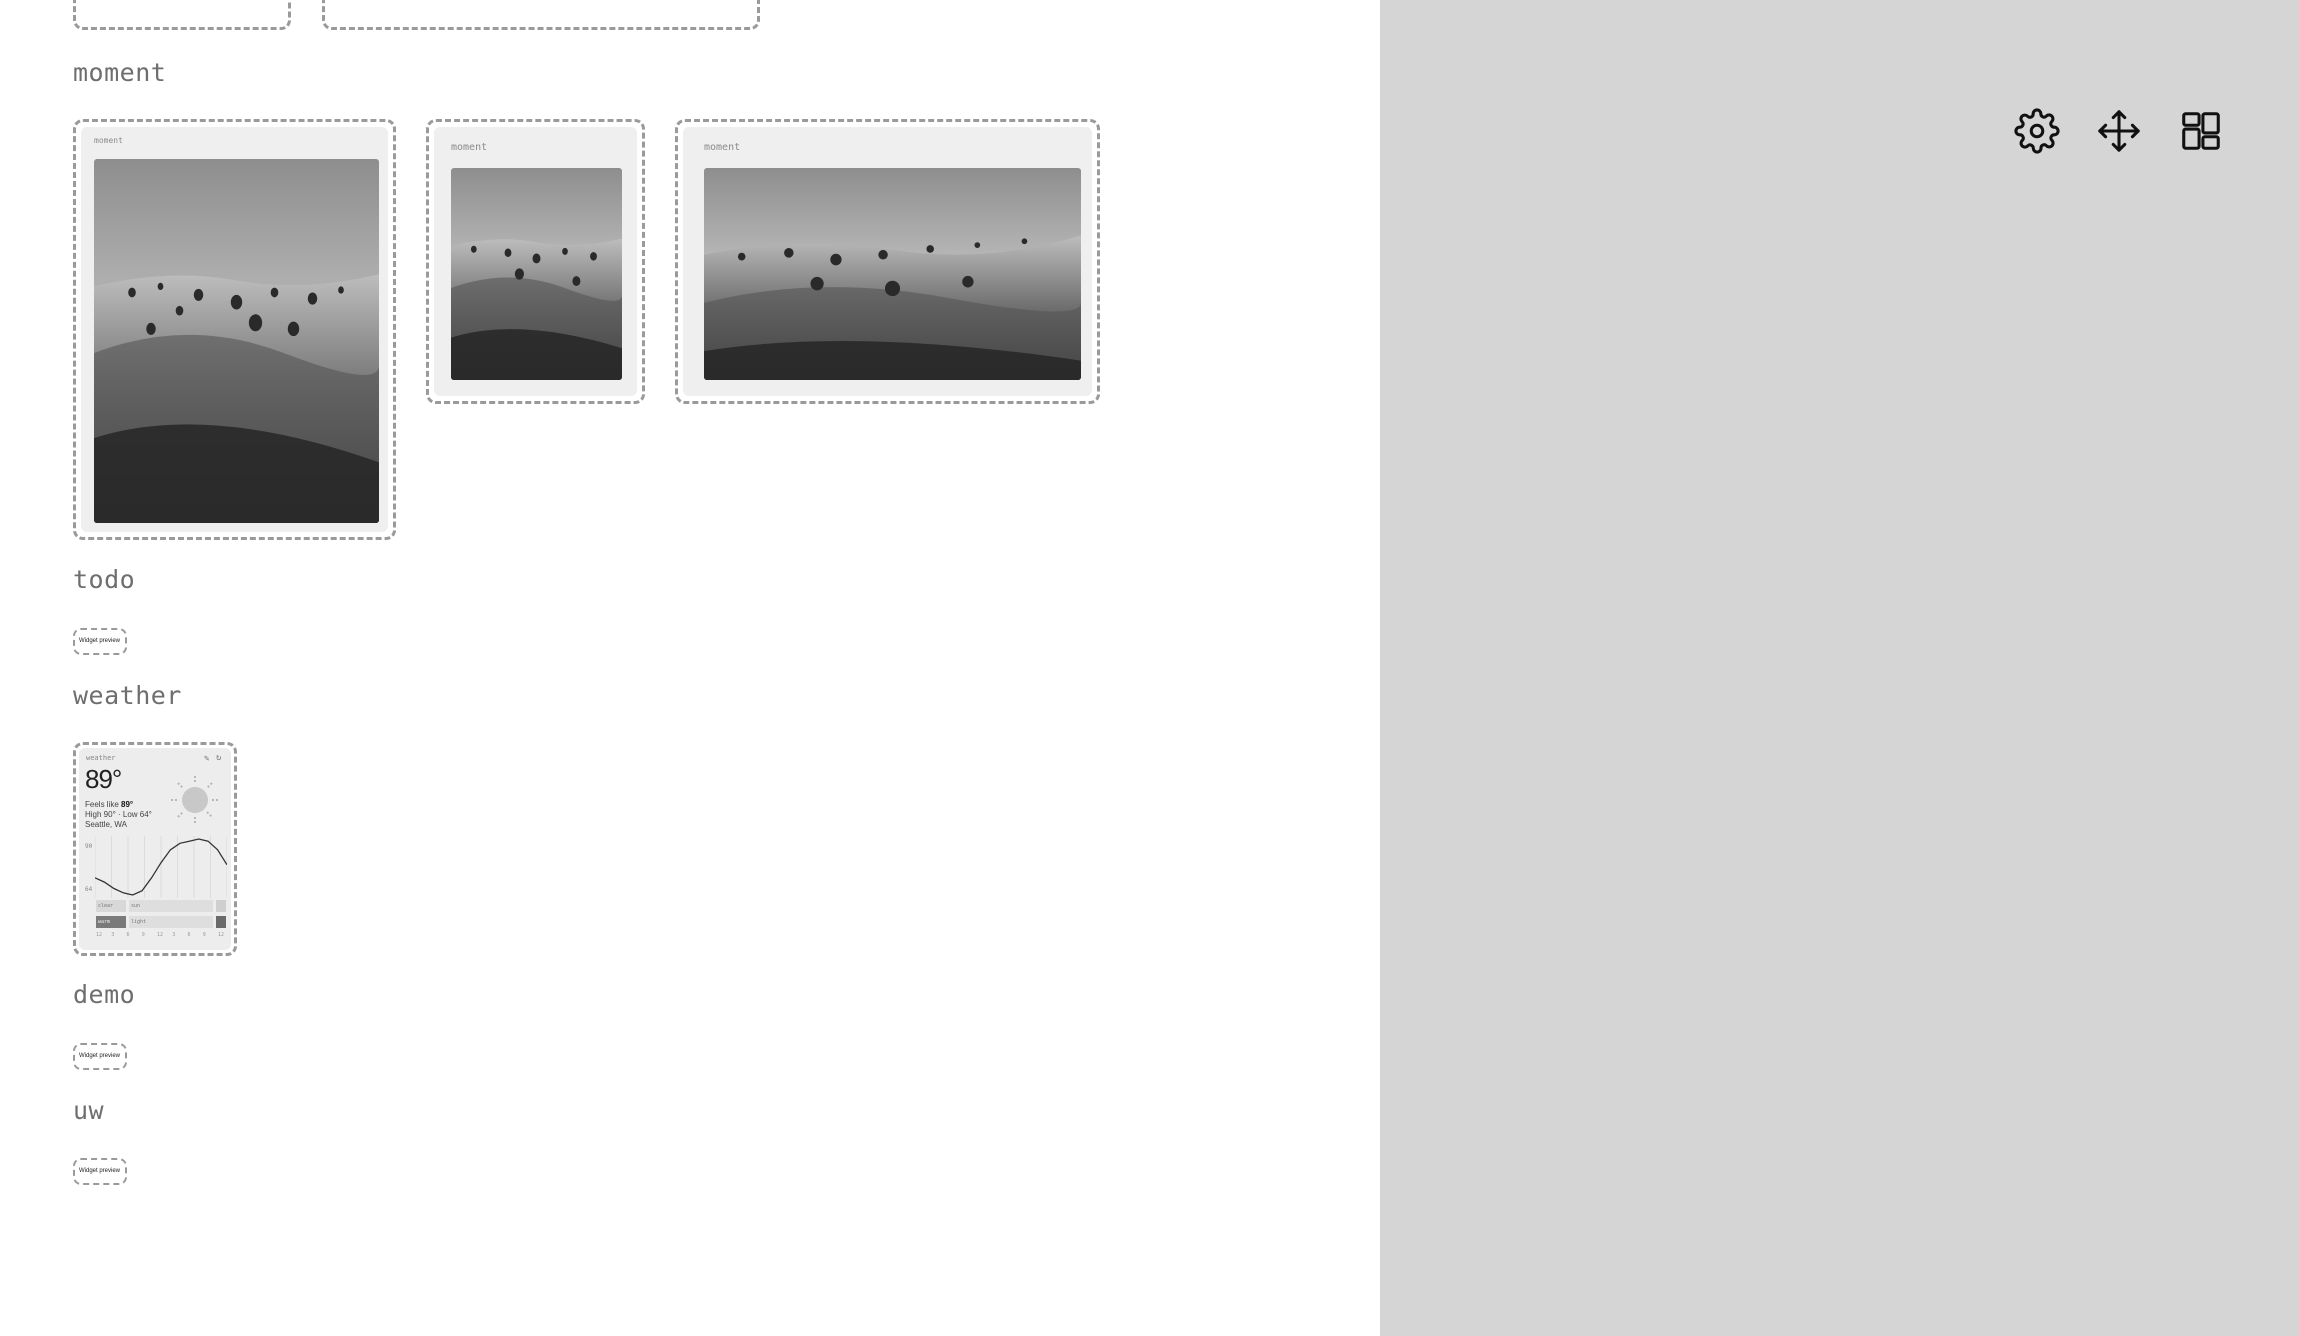  I want to click on moment-widget-wide: moment, so click(887, 261).